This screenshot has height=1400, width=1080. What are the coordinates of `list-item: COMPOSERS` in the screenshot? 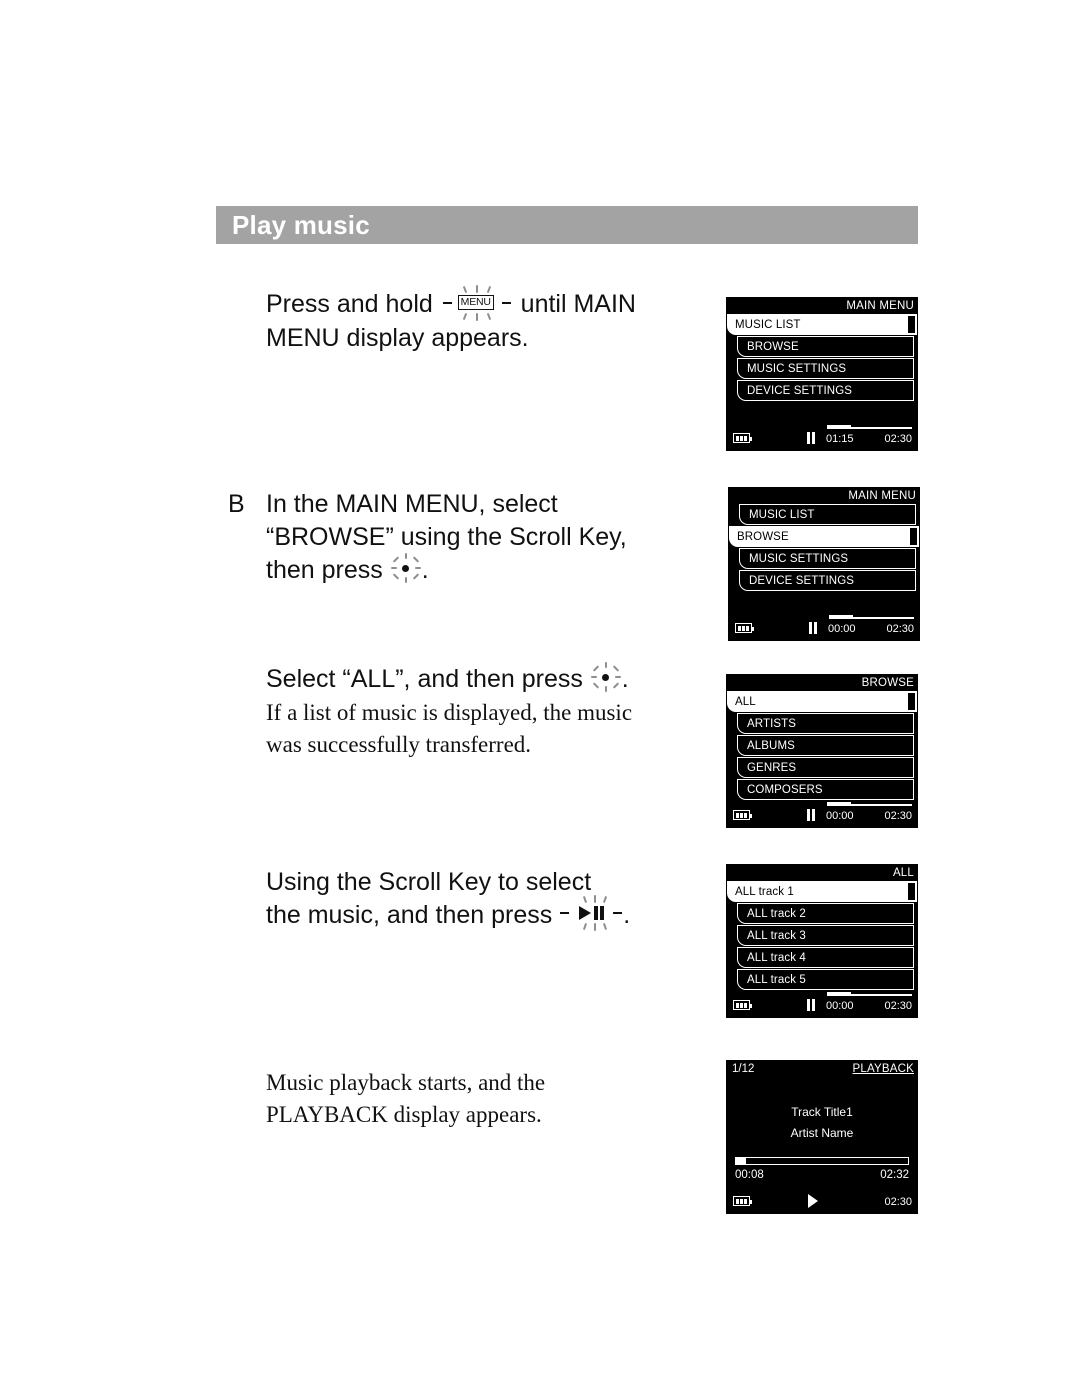 It's located at (822, 789).